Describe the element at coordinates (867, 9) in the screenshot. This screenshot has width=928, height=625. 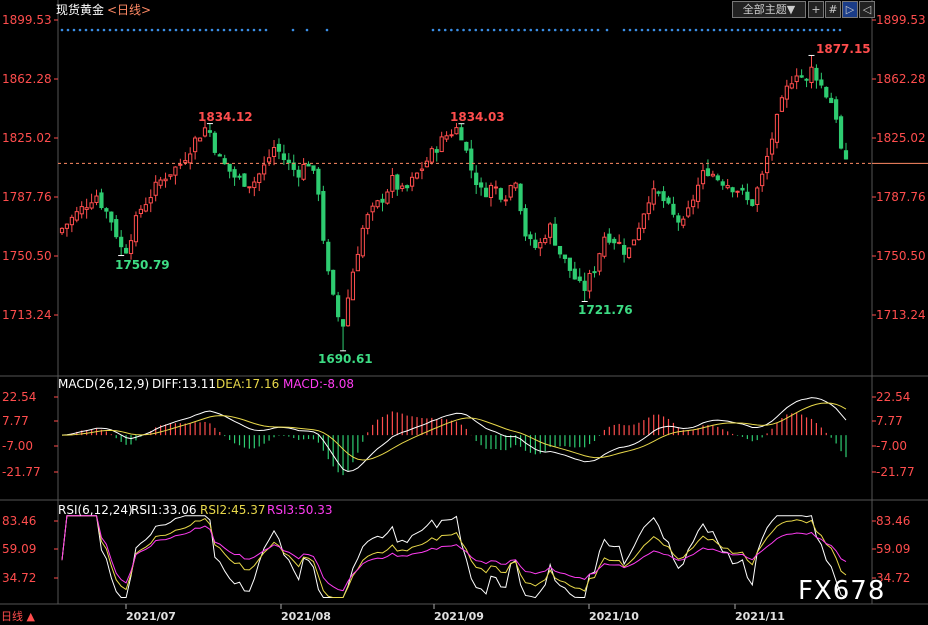
I see `prev-icon: ◁` at that location.